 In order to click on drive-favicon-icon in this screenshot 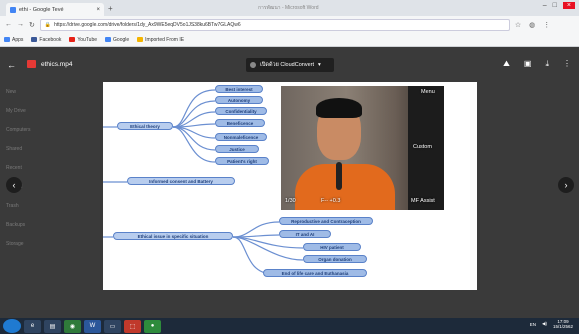, I will do `click(13, 9)`.